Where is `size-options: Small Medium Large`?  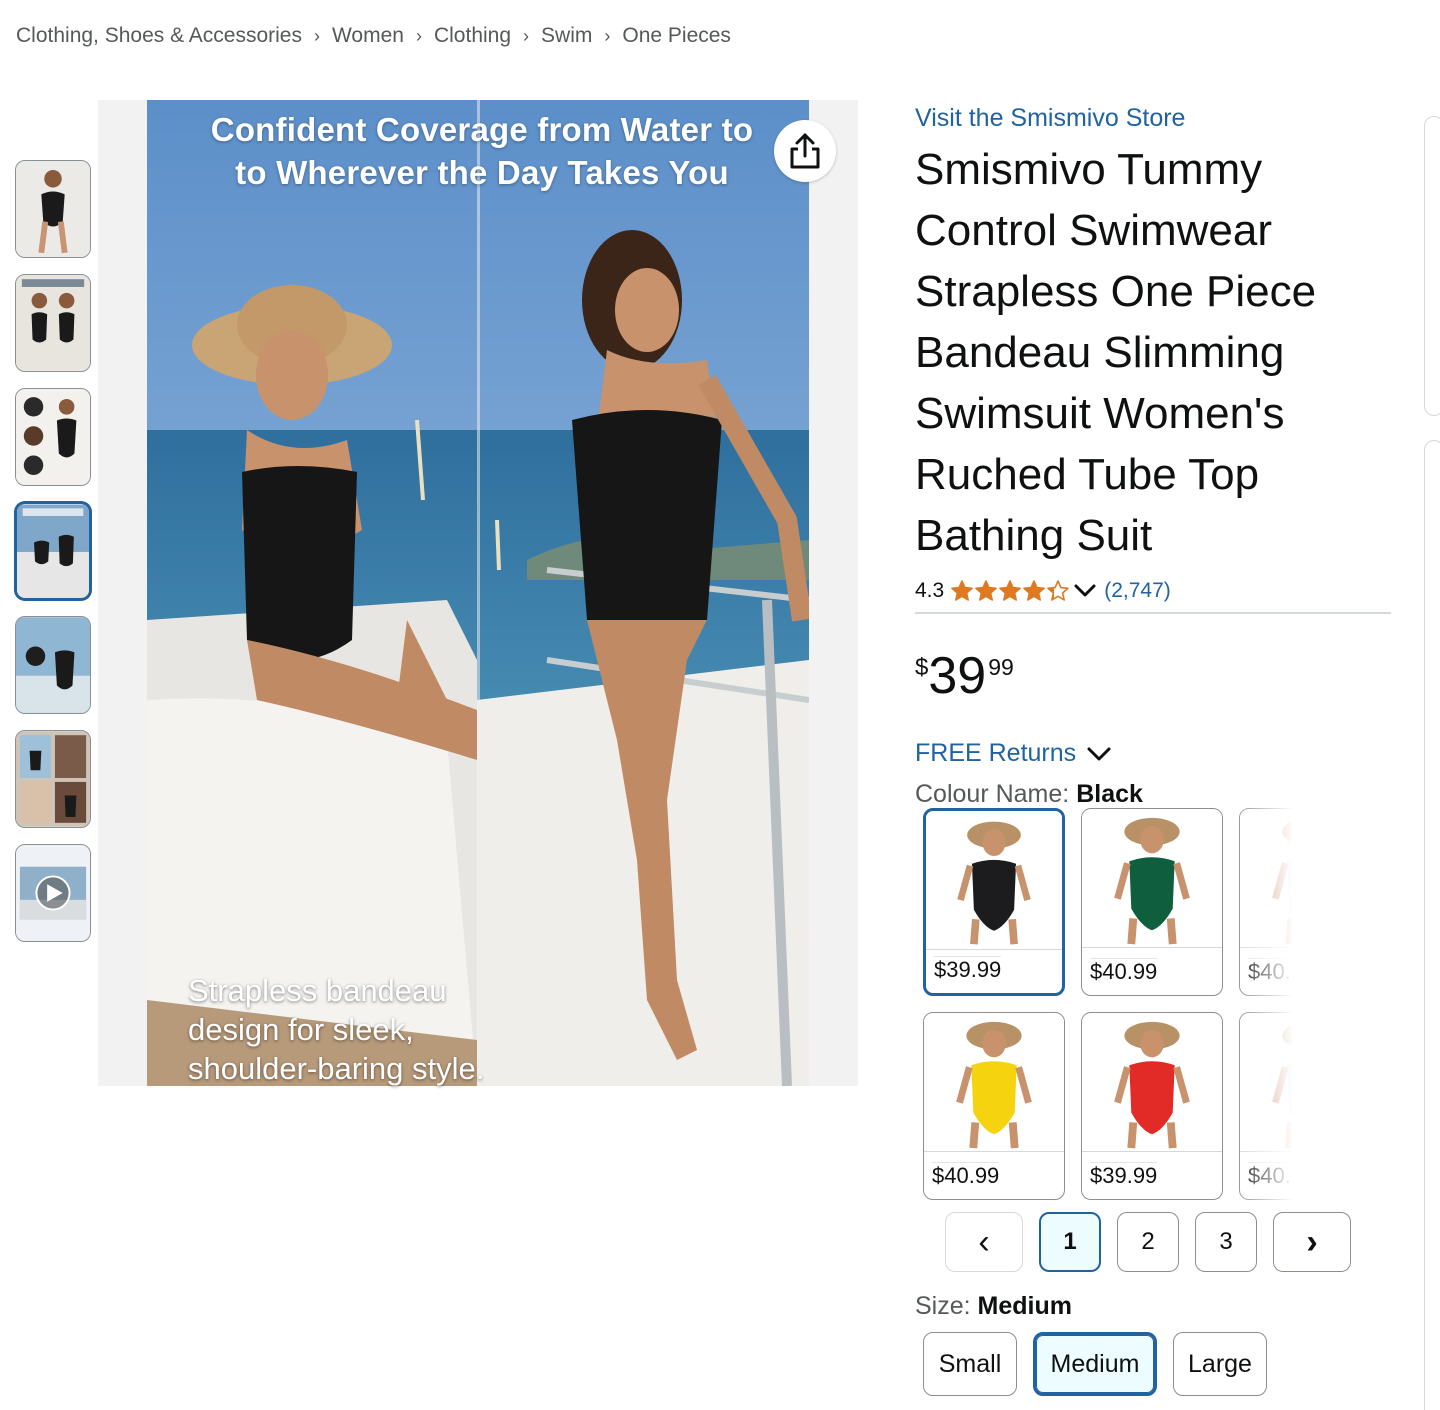
size-options: Small Medium Large is located at coordinates (1103, 1364).